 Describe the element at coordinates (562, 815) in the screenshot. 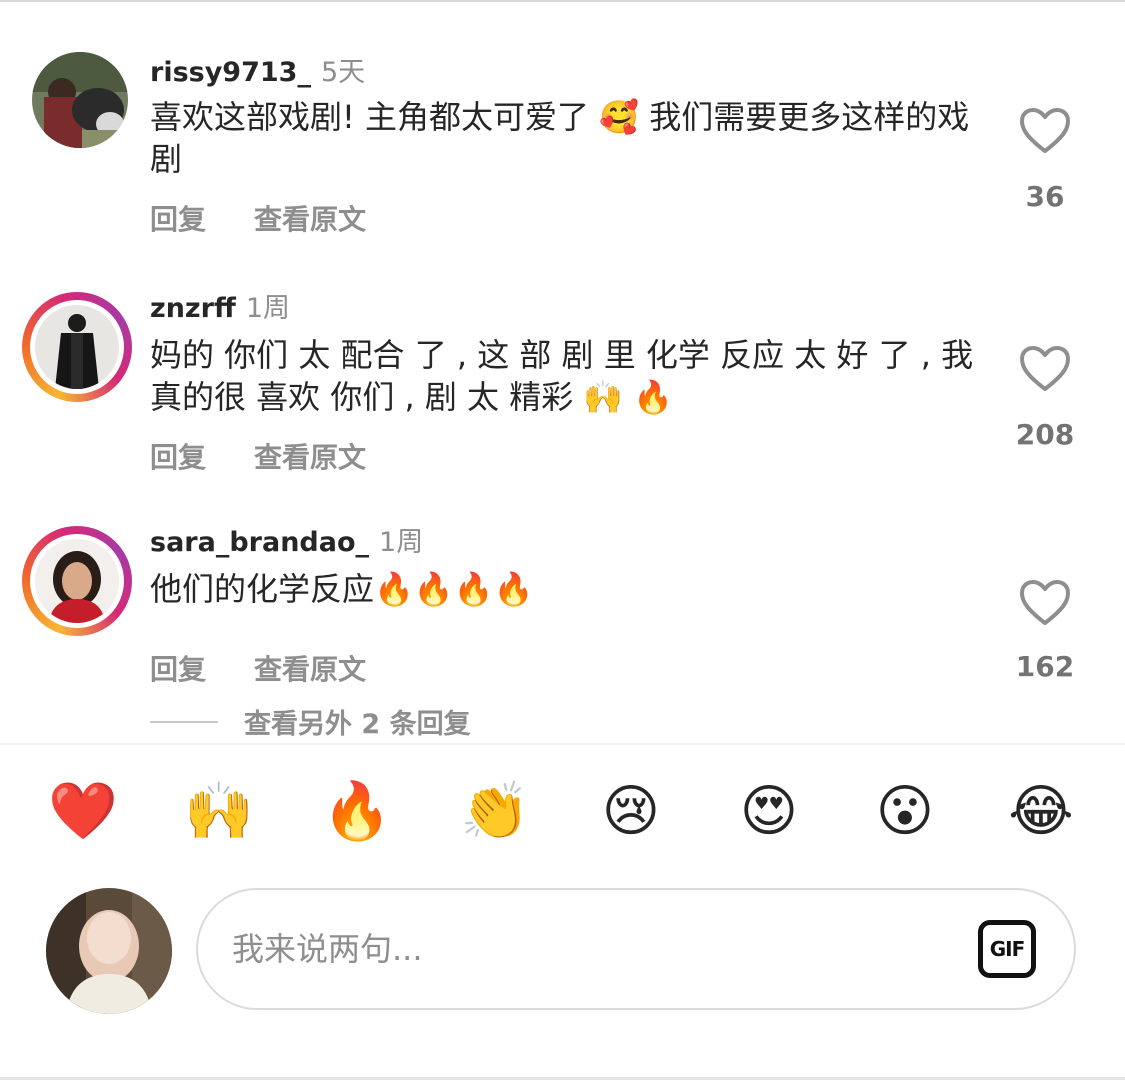

I see `emoji-quick-reactions: ❤️ 🙌 🔥 👏 😢 😍 😮 😂` at that location.